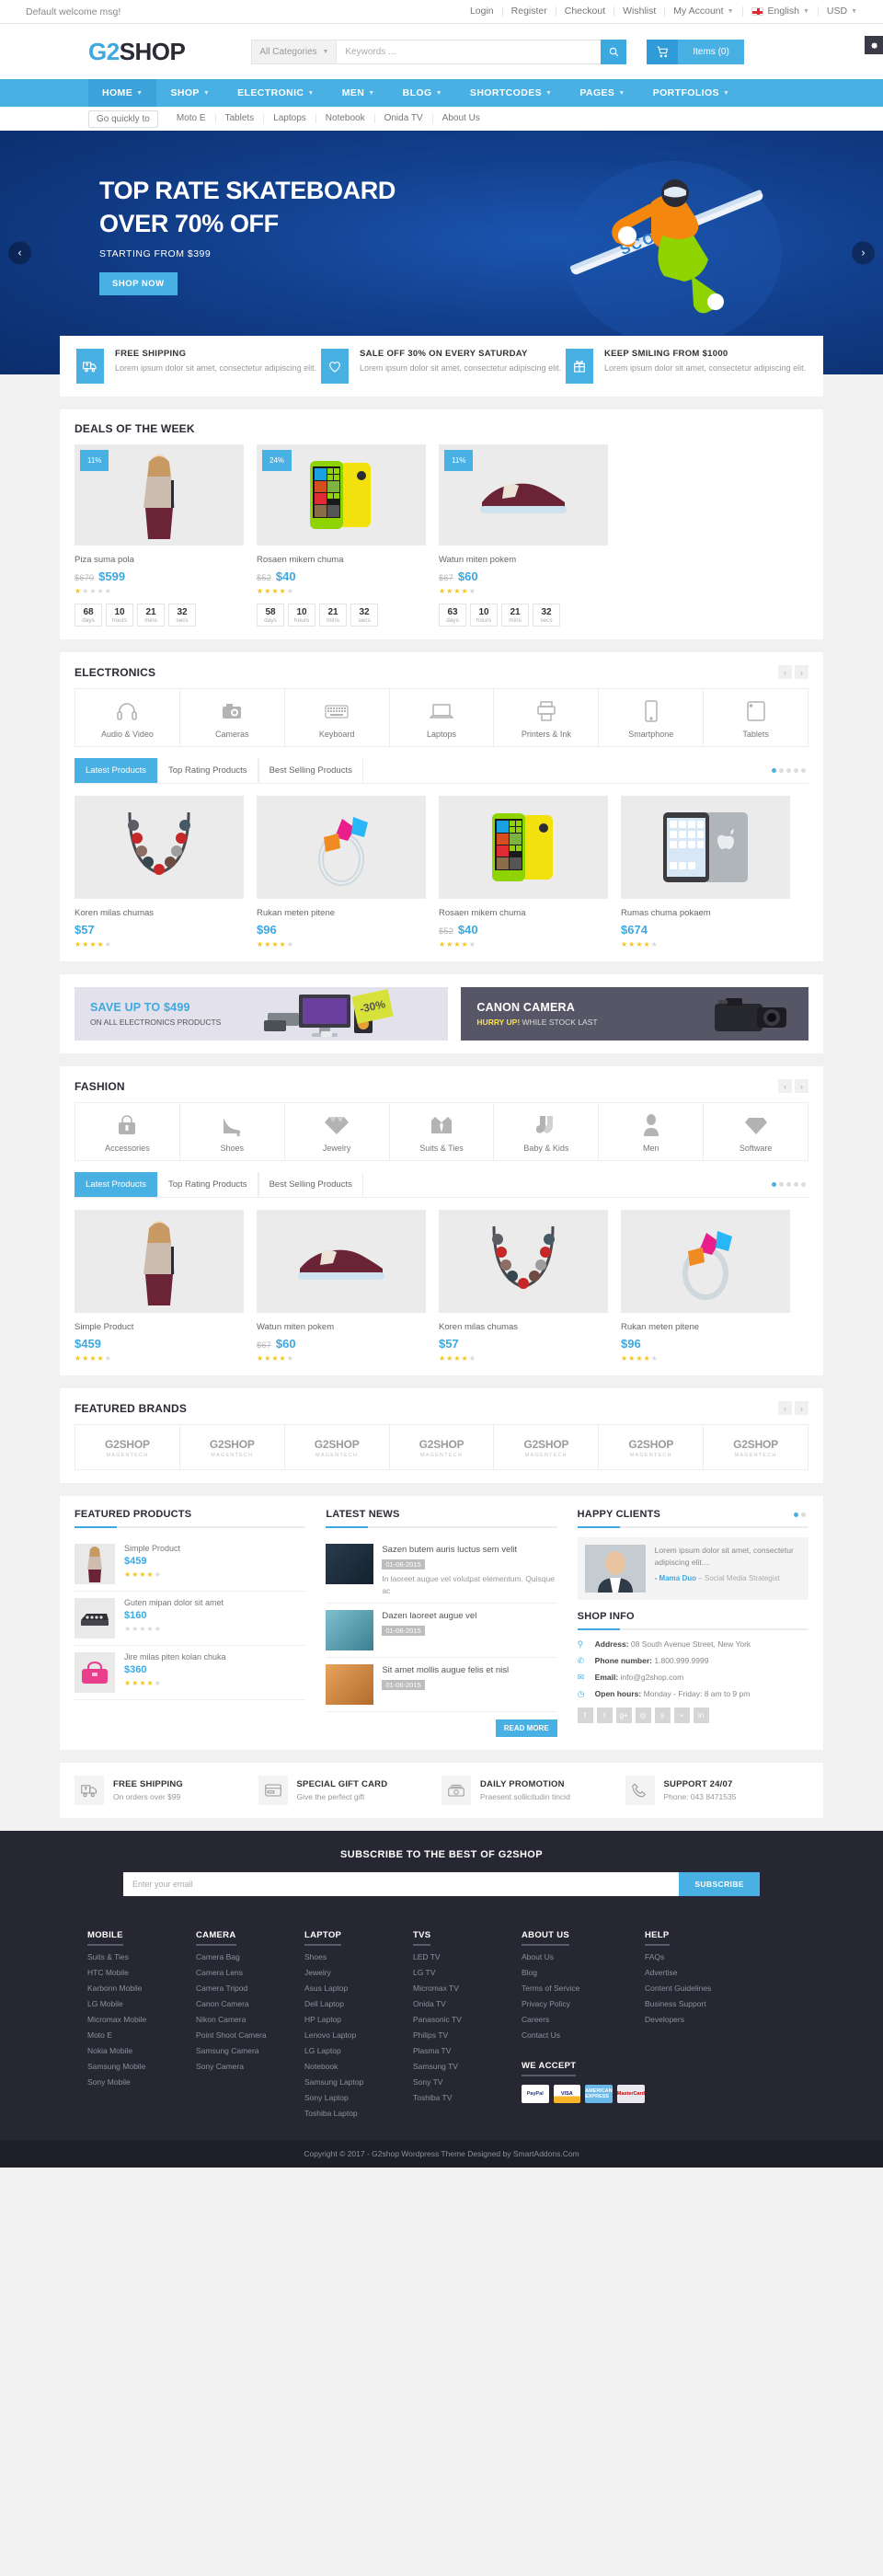  What do you see at coordinates (358, 93) in the screenshot?
I see `nav-item-men: MEN ▼` at bounding box center [358, 93].